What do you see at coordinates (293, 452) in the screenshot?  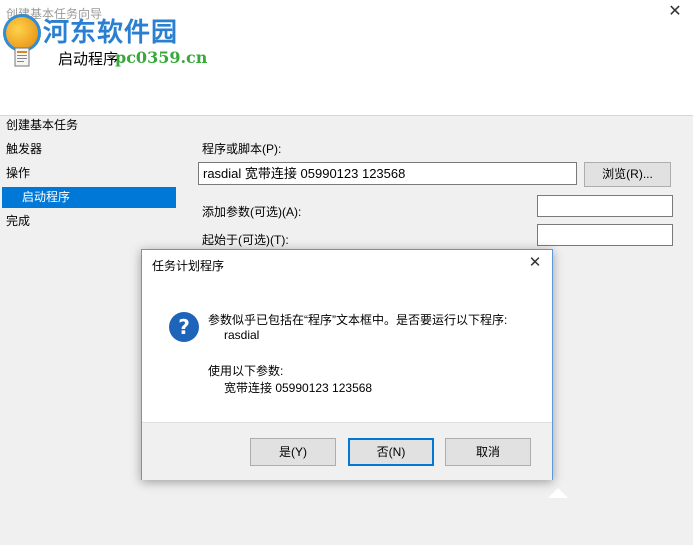 I see `yes-button: 是(Y)` at bounding box center [293, 452].